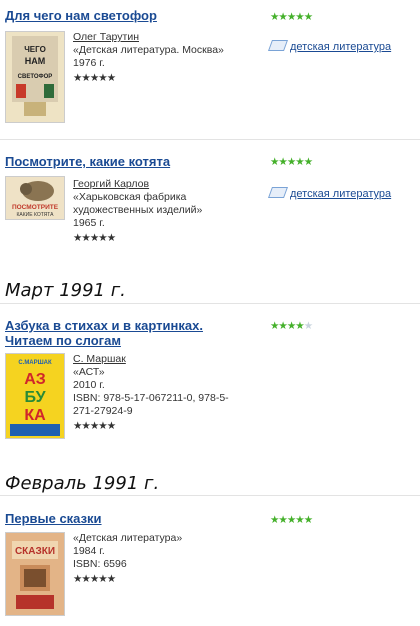 This screenshot has height=626, width=420. I want to click on book-cover-image: СКАЗКИ, so click(35, 574).